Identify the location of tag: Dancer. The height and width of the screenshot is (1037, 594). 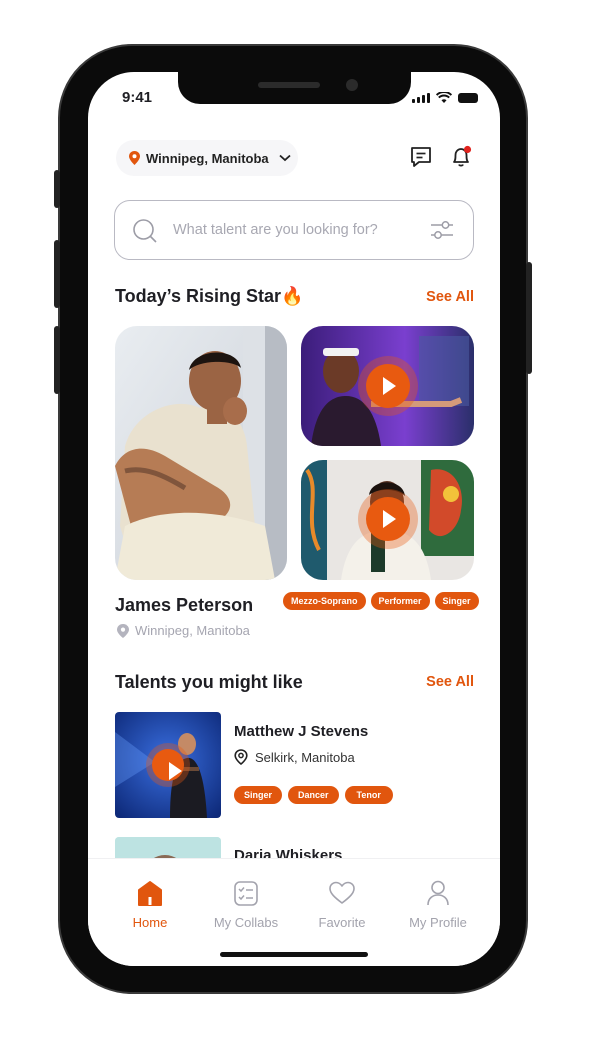
(313, 795).